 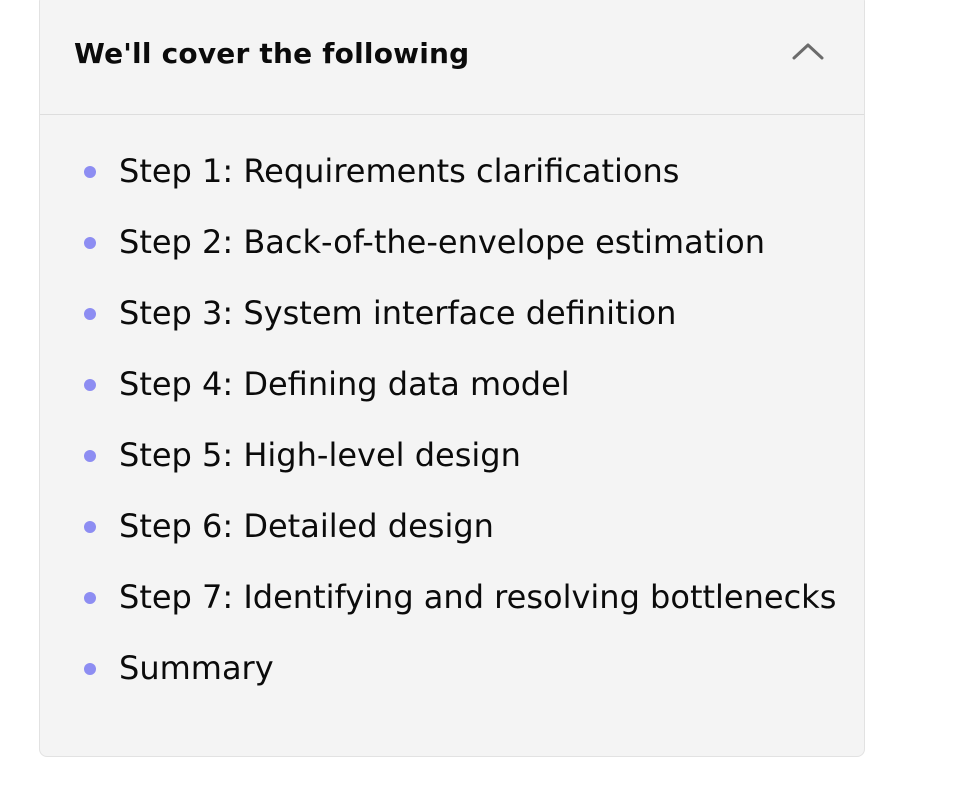 What do you see at coordinates (452, 674) in the screenshot?
I see `list-item: Summary` at bounding box center [452, 674].